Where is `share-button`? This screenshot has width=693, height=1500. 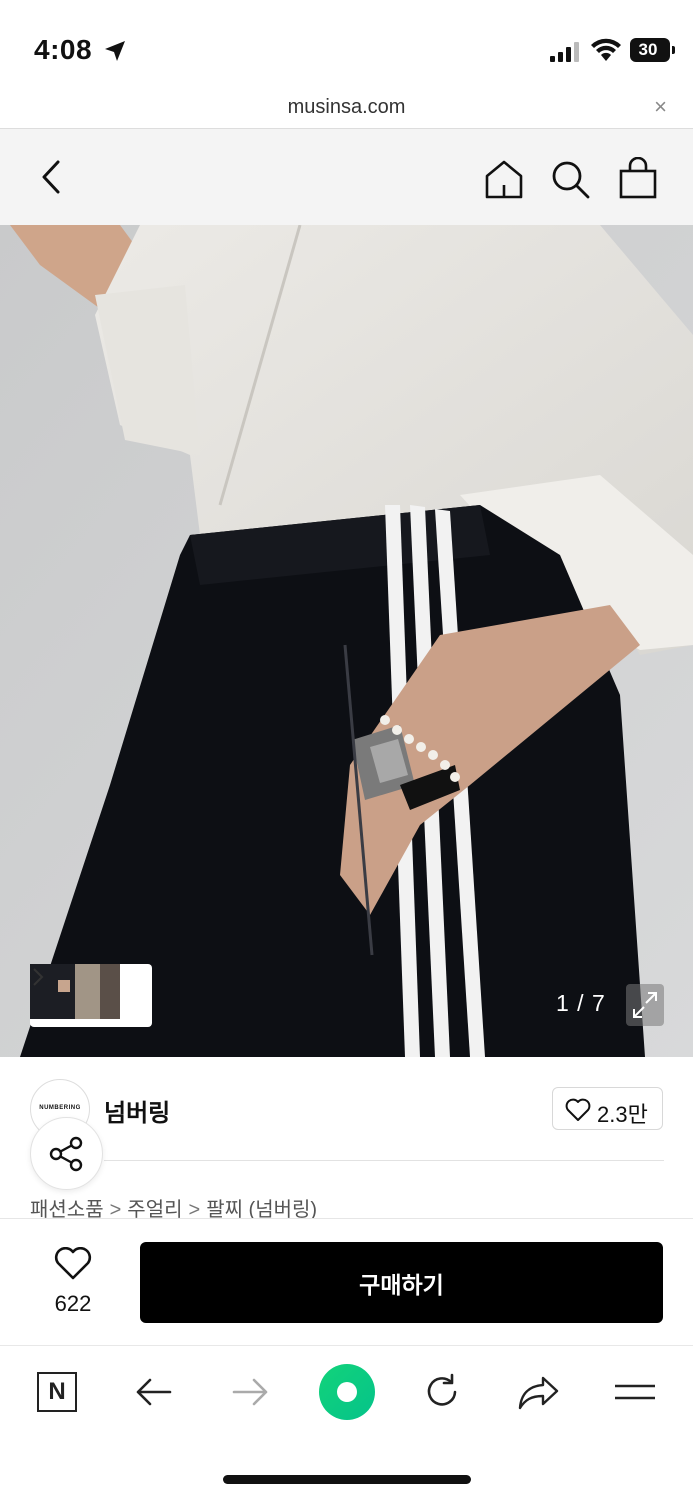 share-button is located at coordinates (66, 1153).